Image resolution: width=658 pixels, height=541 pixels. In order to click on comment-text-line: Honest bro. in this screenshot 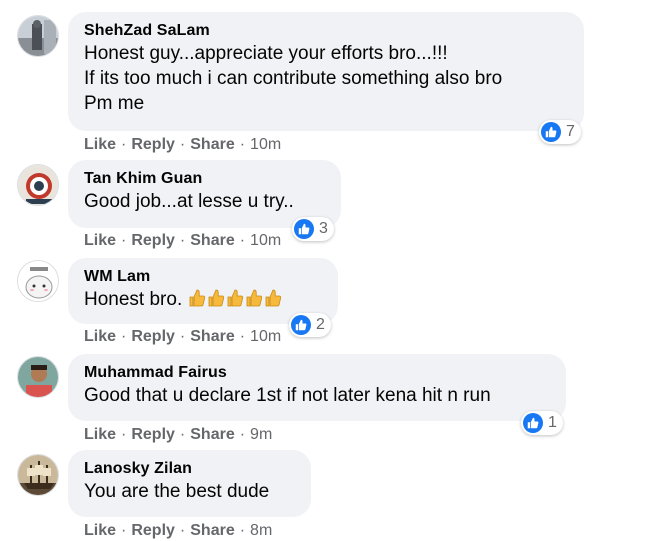, I will do `click(203, 301)`.